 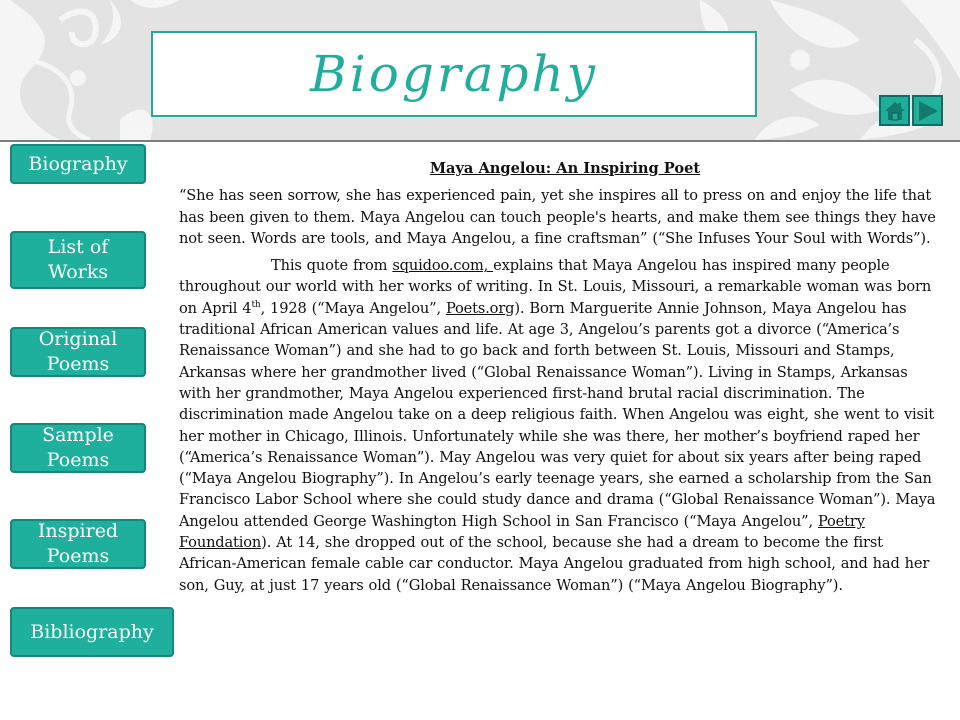 I want to click on home-button, so click(x=894, y=110).